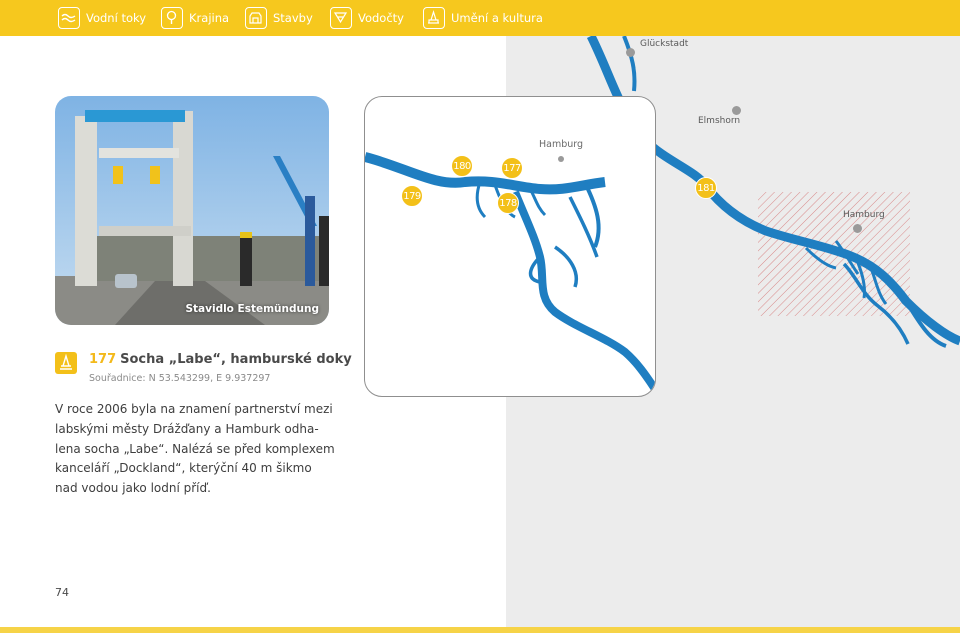 The image size is (960, 633). What do you see at coordinates (293, 18) in the screenshot?
I see `nav-label: Stavby` at bounding box center [293, 18].